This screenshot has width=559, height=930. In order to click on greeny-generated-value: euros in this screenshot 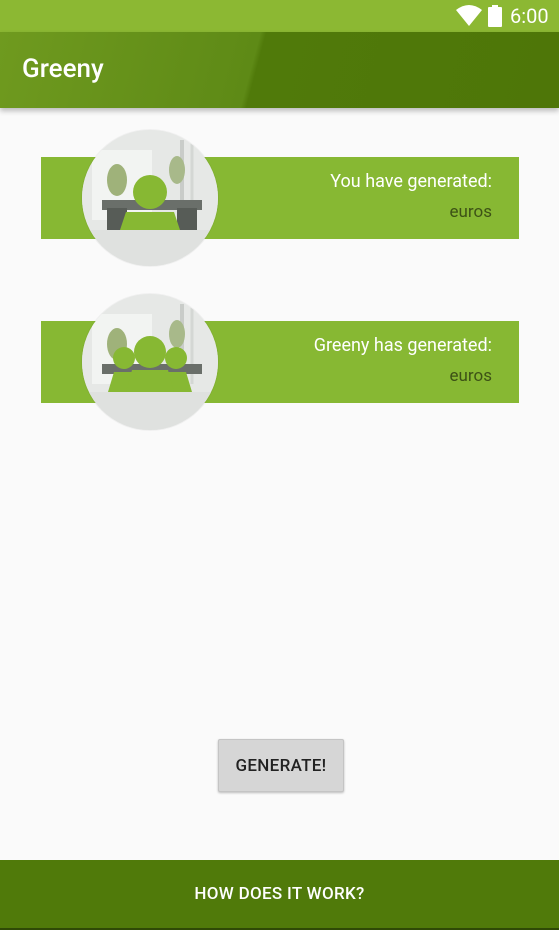, I will do `click(470, 376)`.